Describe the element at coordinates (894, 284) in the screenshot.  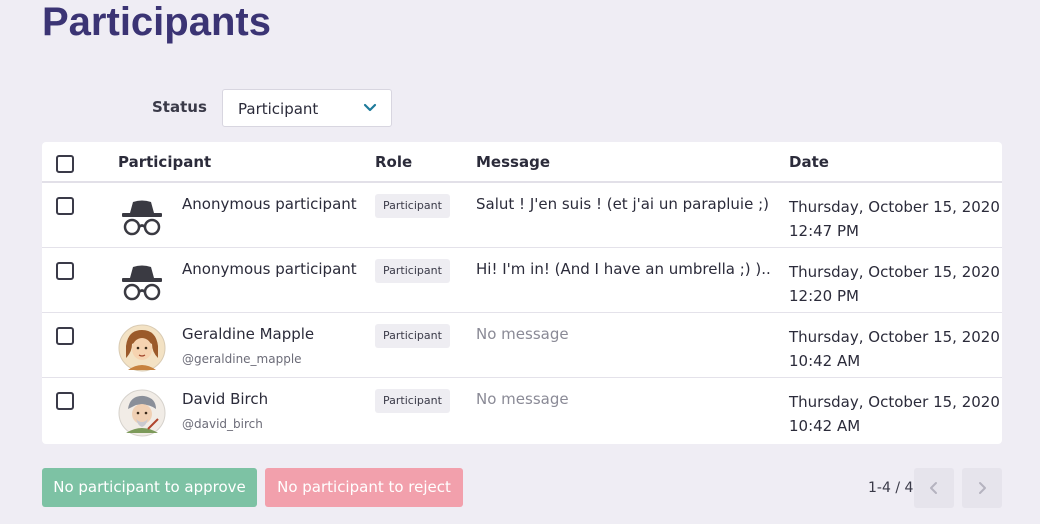
I see `participation-date: Thursday, October 15, 2020 12:20 PM` at that location.